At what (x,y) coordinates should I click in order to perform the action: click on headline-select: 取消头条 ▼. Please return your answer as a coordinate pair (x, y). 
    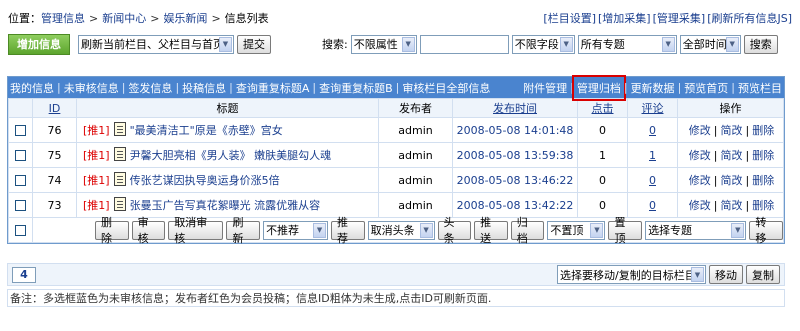
    Looking at the image, I should click on (401, 230).